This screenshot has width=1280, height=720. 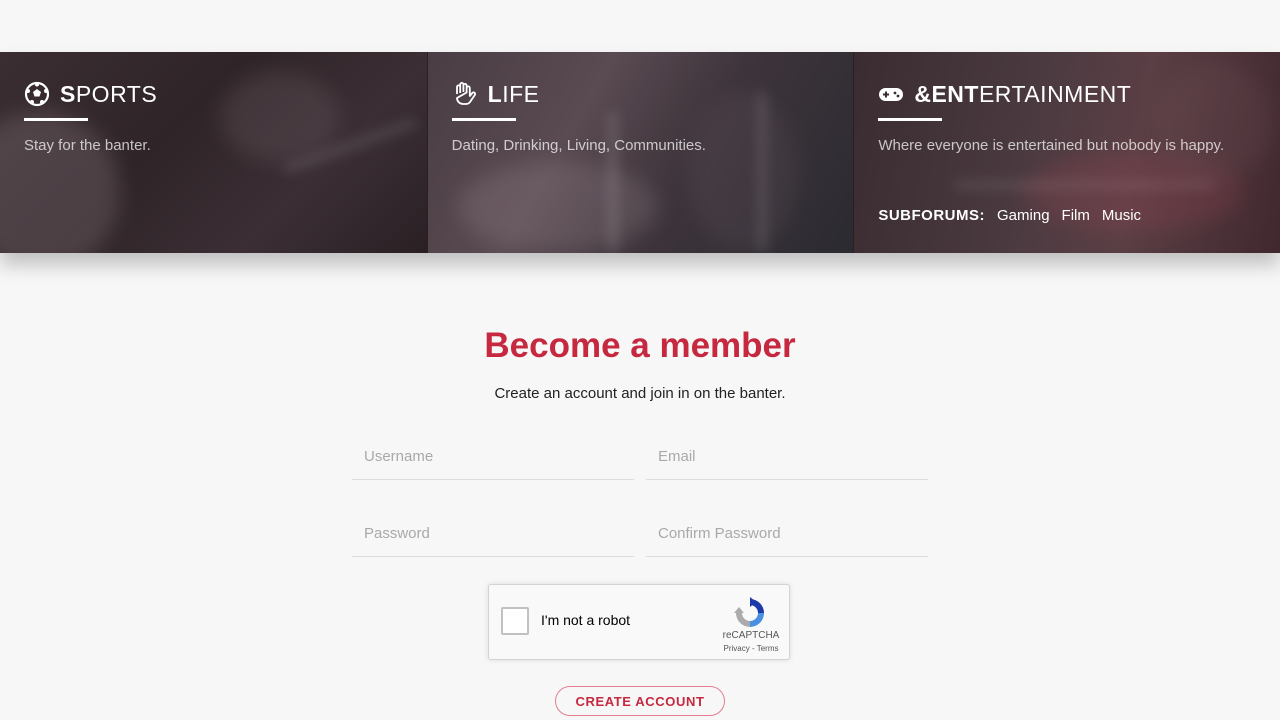 I want to click on signup-title: Become a member, so click(x=640, y=345).